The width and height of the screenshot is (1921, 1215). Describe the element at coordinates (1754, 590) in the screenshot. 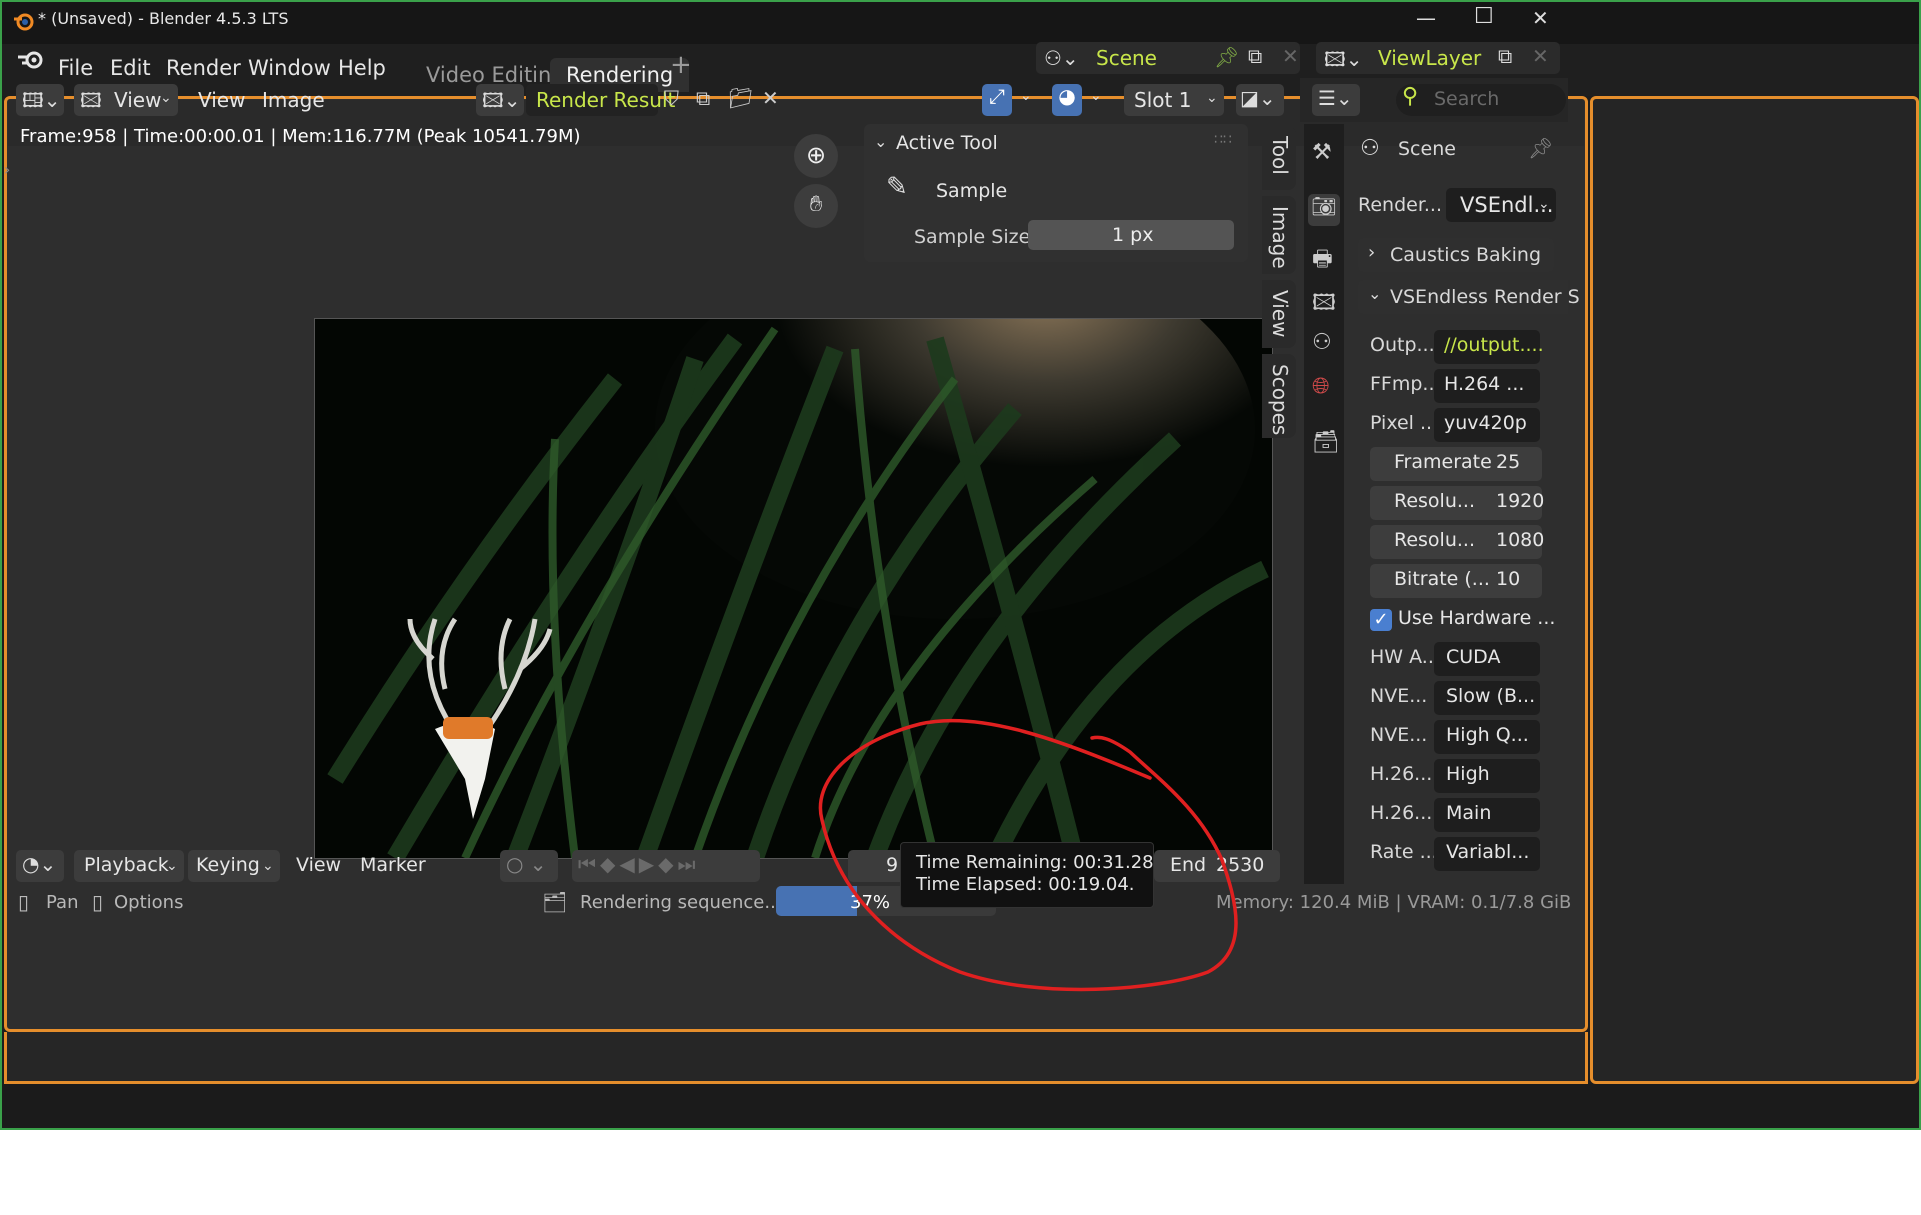

I see `properties-editor` at that location.